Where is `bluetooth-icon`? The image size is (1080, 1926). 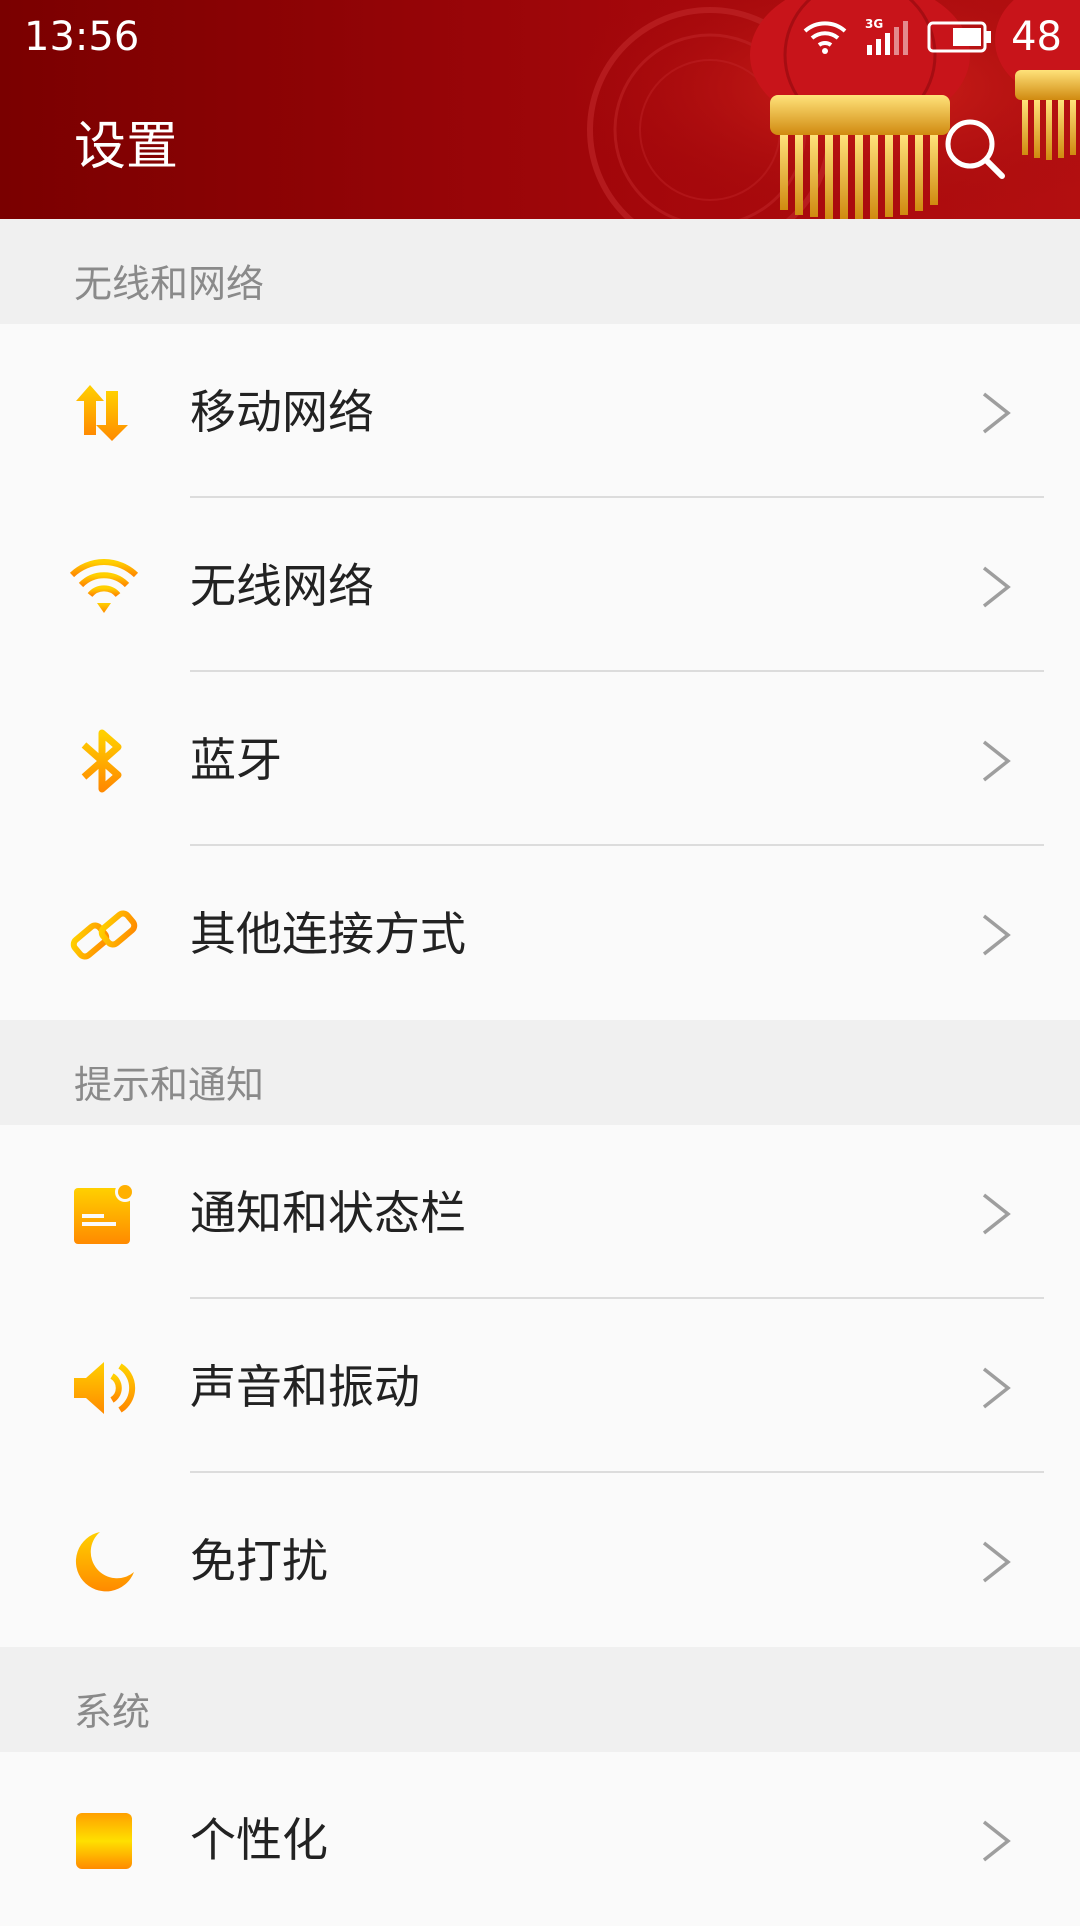 bluetooth-icon is located at coordinates (101, 761).